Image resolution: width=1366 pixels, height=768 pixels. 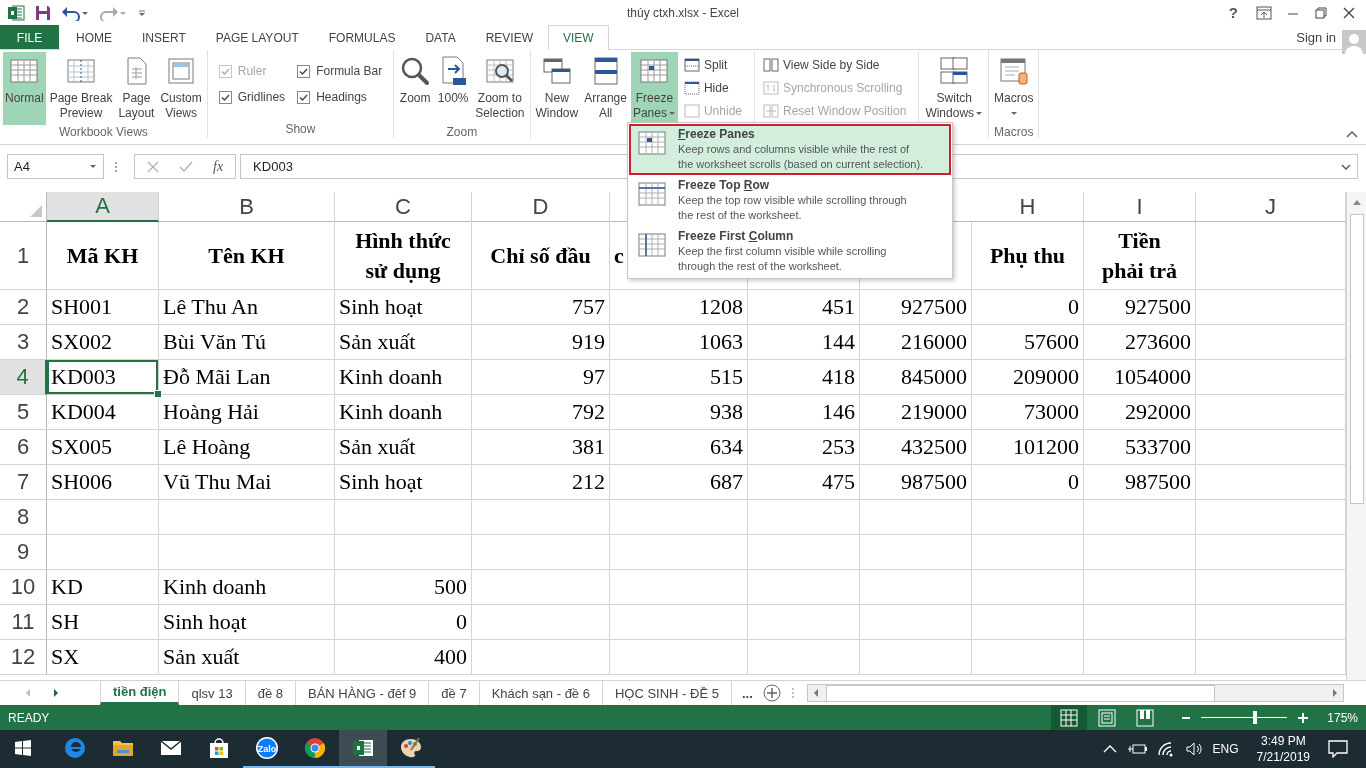 I want to click on column-header: D, so click(x=541, y=207).